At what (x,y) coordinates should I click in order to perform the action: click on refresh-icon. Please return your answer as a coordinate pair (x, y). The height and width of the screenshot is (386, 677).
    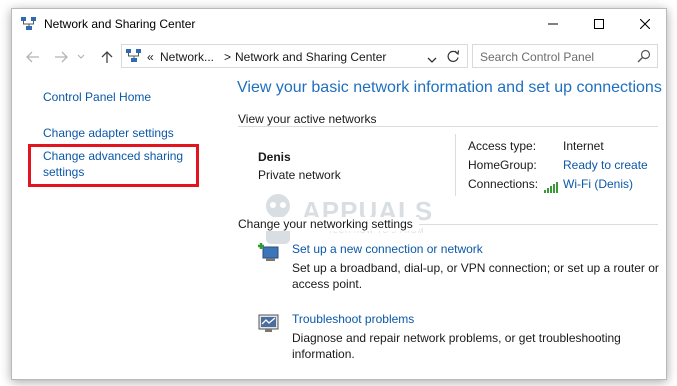
    Looking at the image, I should click on (453, 58).